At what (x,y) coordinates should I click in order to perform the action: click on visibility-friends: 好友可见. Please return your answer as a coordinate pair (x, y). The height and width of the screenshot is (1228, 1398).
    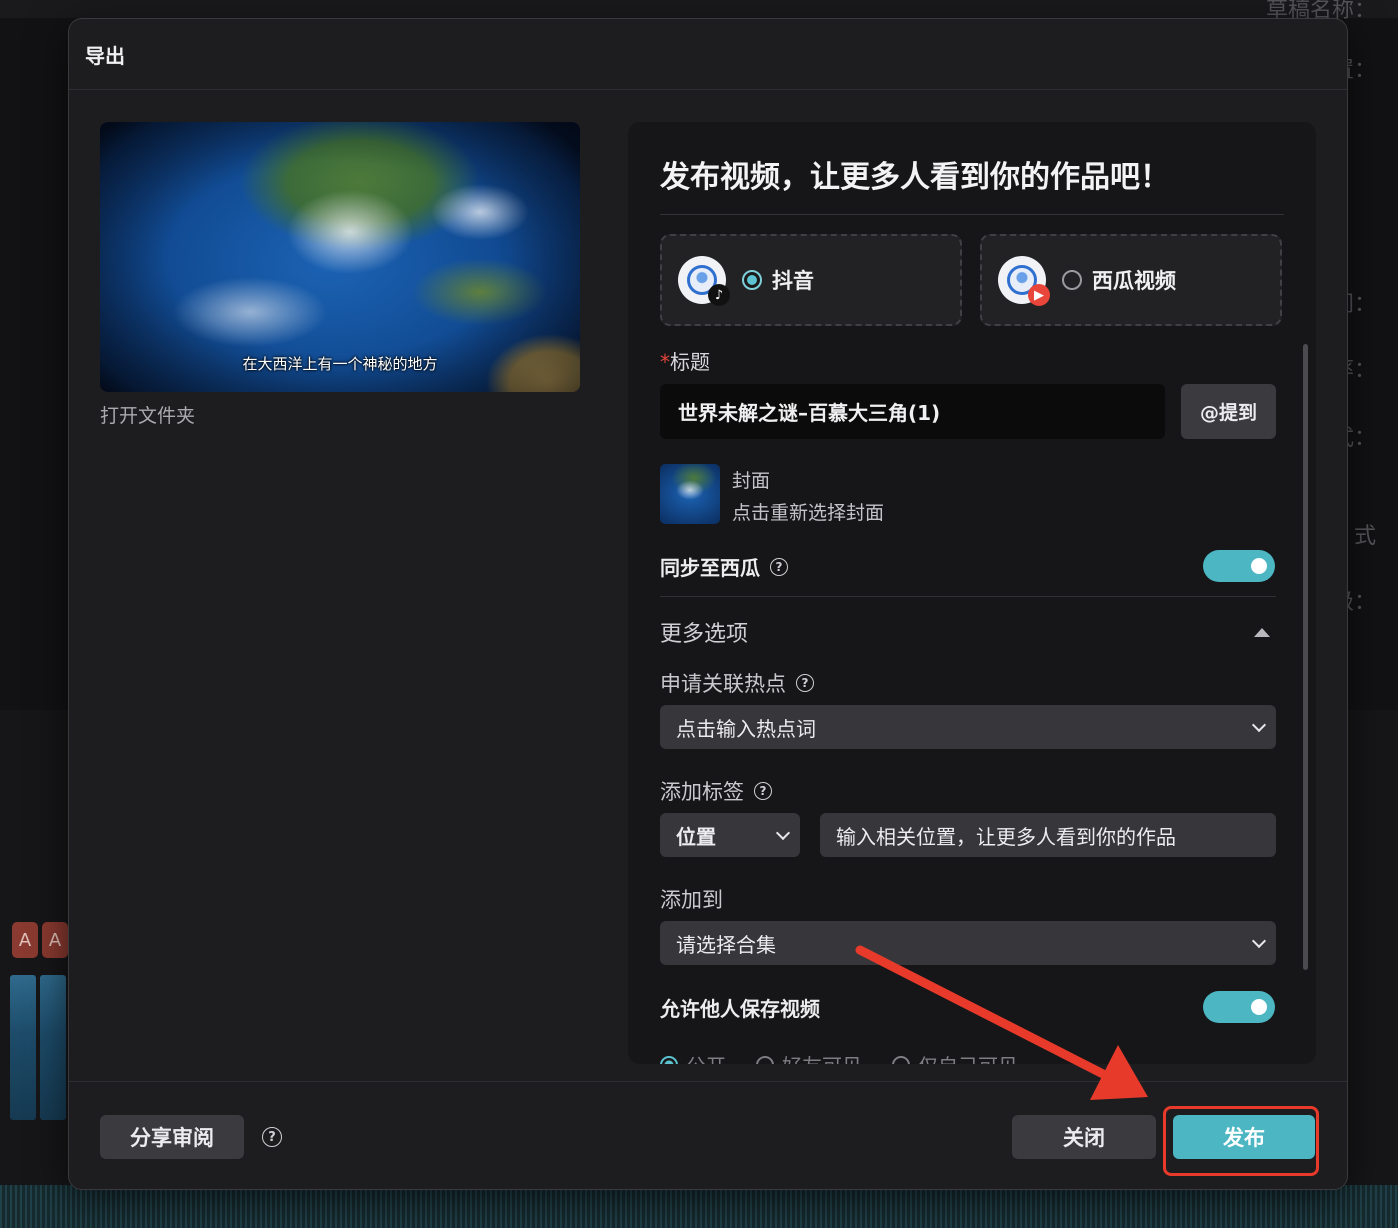
    Looking at the image, I should click on (809, 1057).